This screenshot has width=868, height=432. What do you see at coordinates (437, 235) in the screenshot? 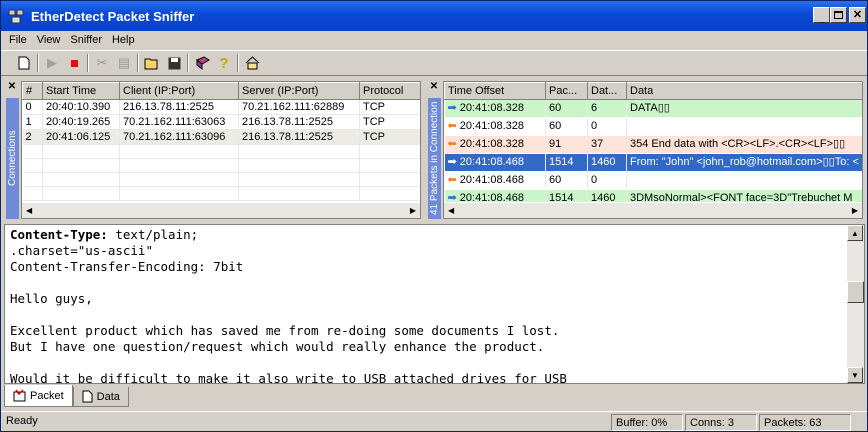
I see `content-line: Content-Type: text/plain;` at bounding box center [437, 235].